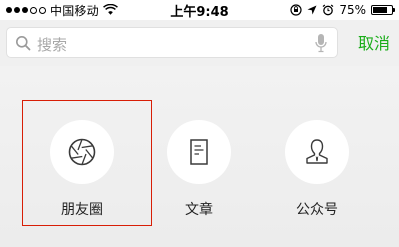  Describe the element at coordinates (312, 10) in the screenshot. I see `location-arrow-icon` at that location.